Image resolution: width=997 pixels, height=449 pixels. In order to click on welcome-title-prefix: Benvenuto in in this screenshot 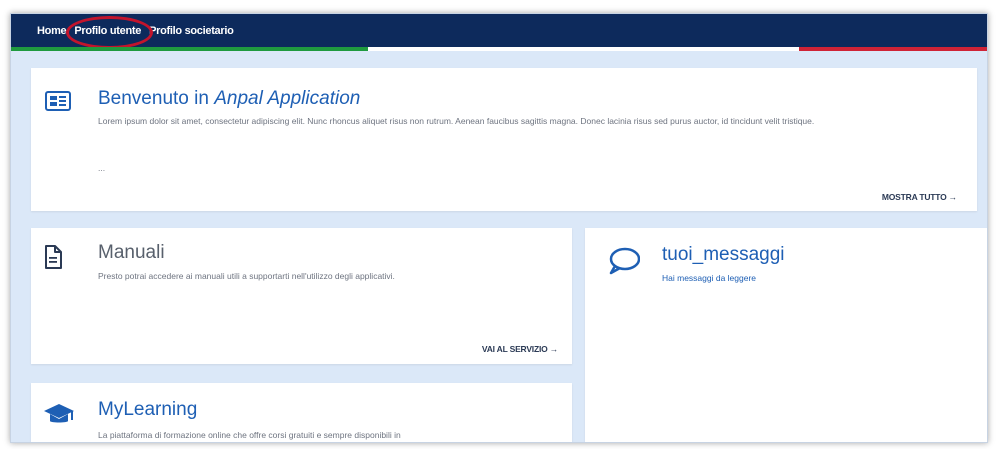, I will do `click(156, 98)`.